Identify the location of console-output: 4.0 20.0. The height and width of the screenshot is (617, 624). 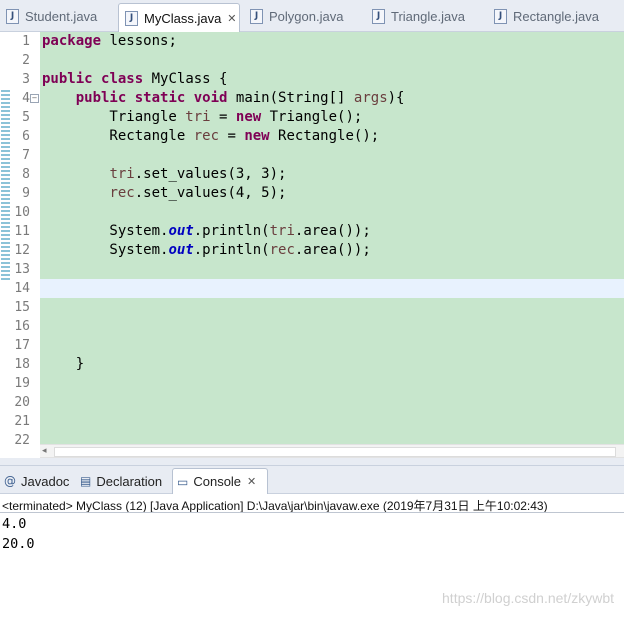
(18, 534).